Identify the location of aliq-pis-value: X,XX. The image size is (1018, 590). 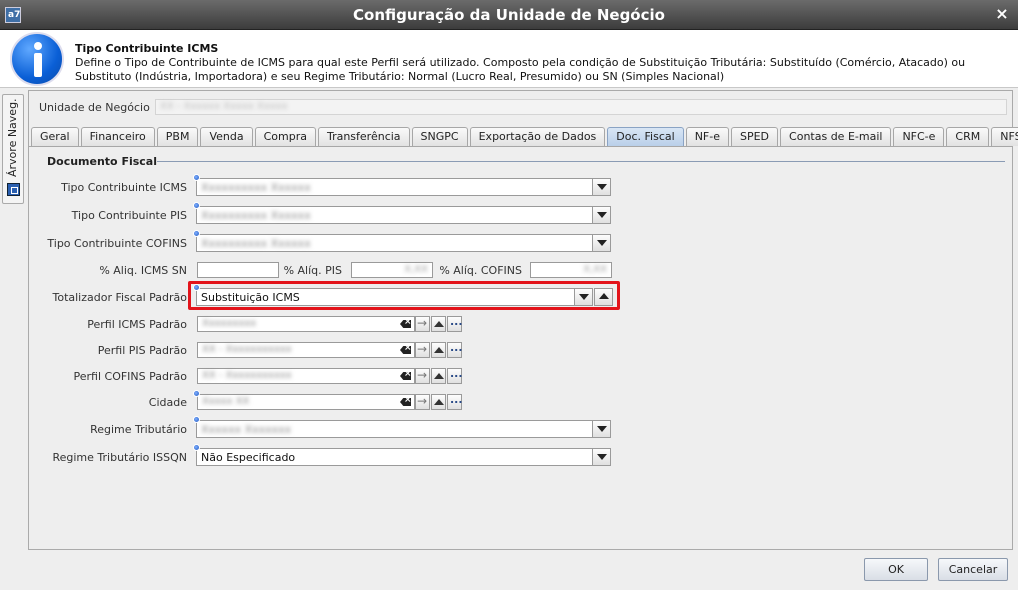
(416, 269).